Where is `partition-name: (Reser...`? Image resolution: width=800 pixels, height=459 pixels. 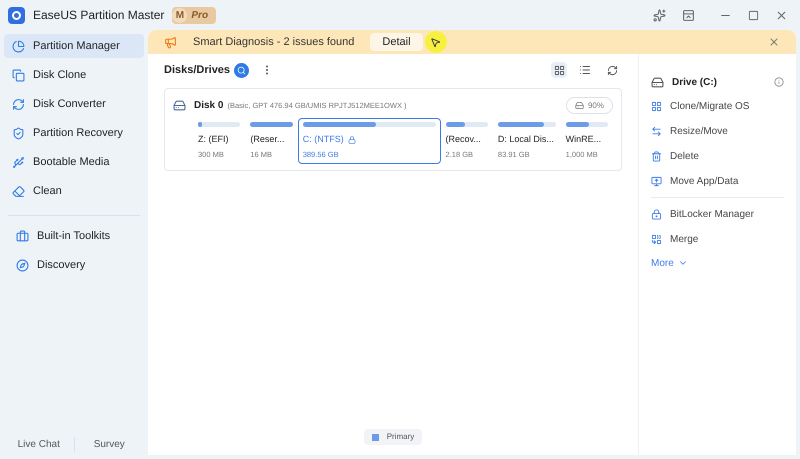
partition-name: (Reser... is located at coordinates (267, 139).